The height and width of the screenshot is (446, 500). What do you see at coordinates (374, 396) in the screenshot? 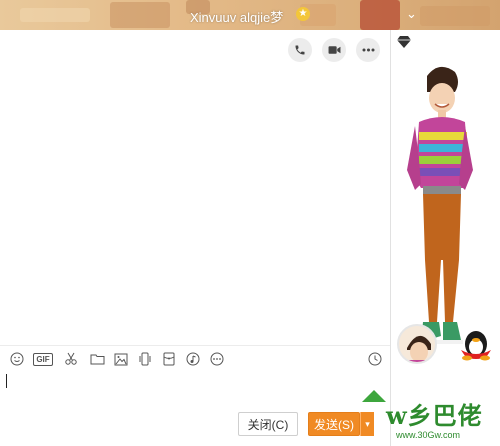
I see `watermark-triangle-icon` at bounding box center [374, 396].